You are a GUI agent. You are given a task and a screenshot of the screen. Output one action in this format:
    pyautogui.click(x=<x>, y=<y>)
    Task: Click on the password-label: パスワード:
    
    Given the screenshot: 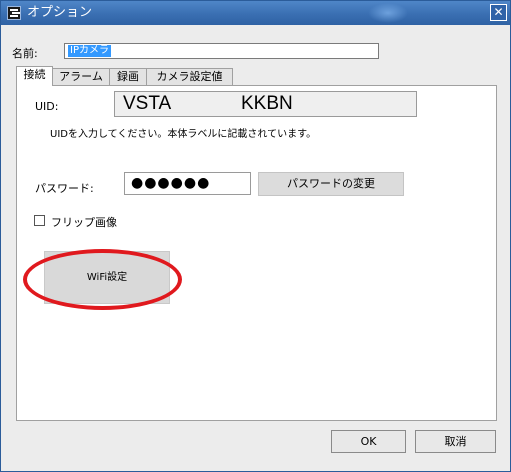 What is the action you would take?
    pyautogui.click(x=64, y=188)
    